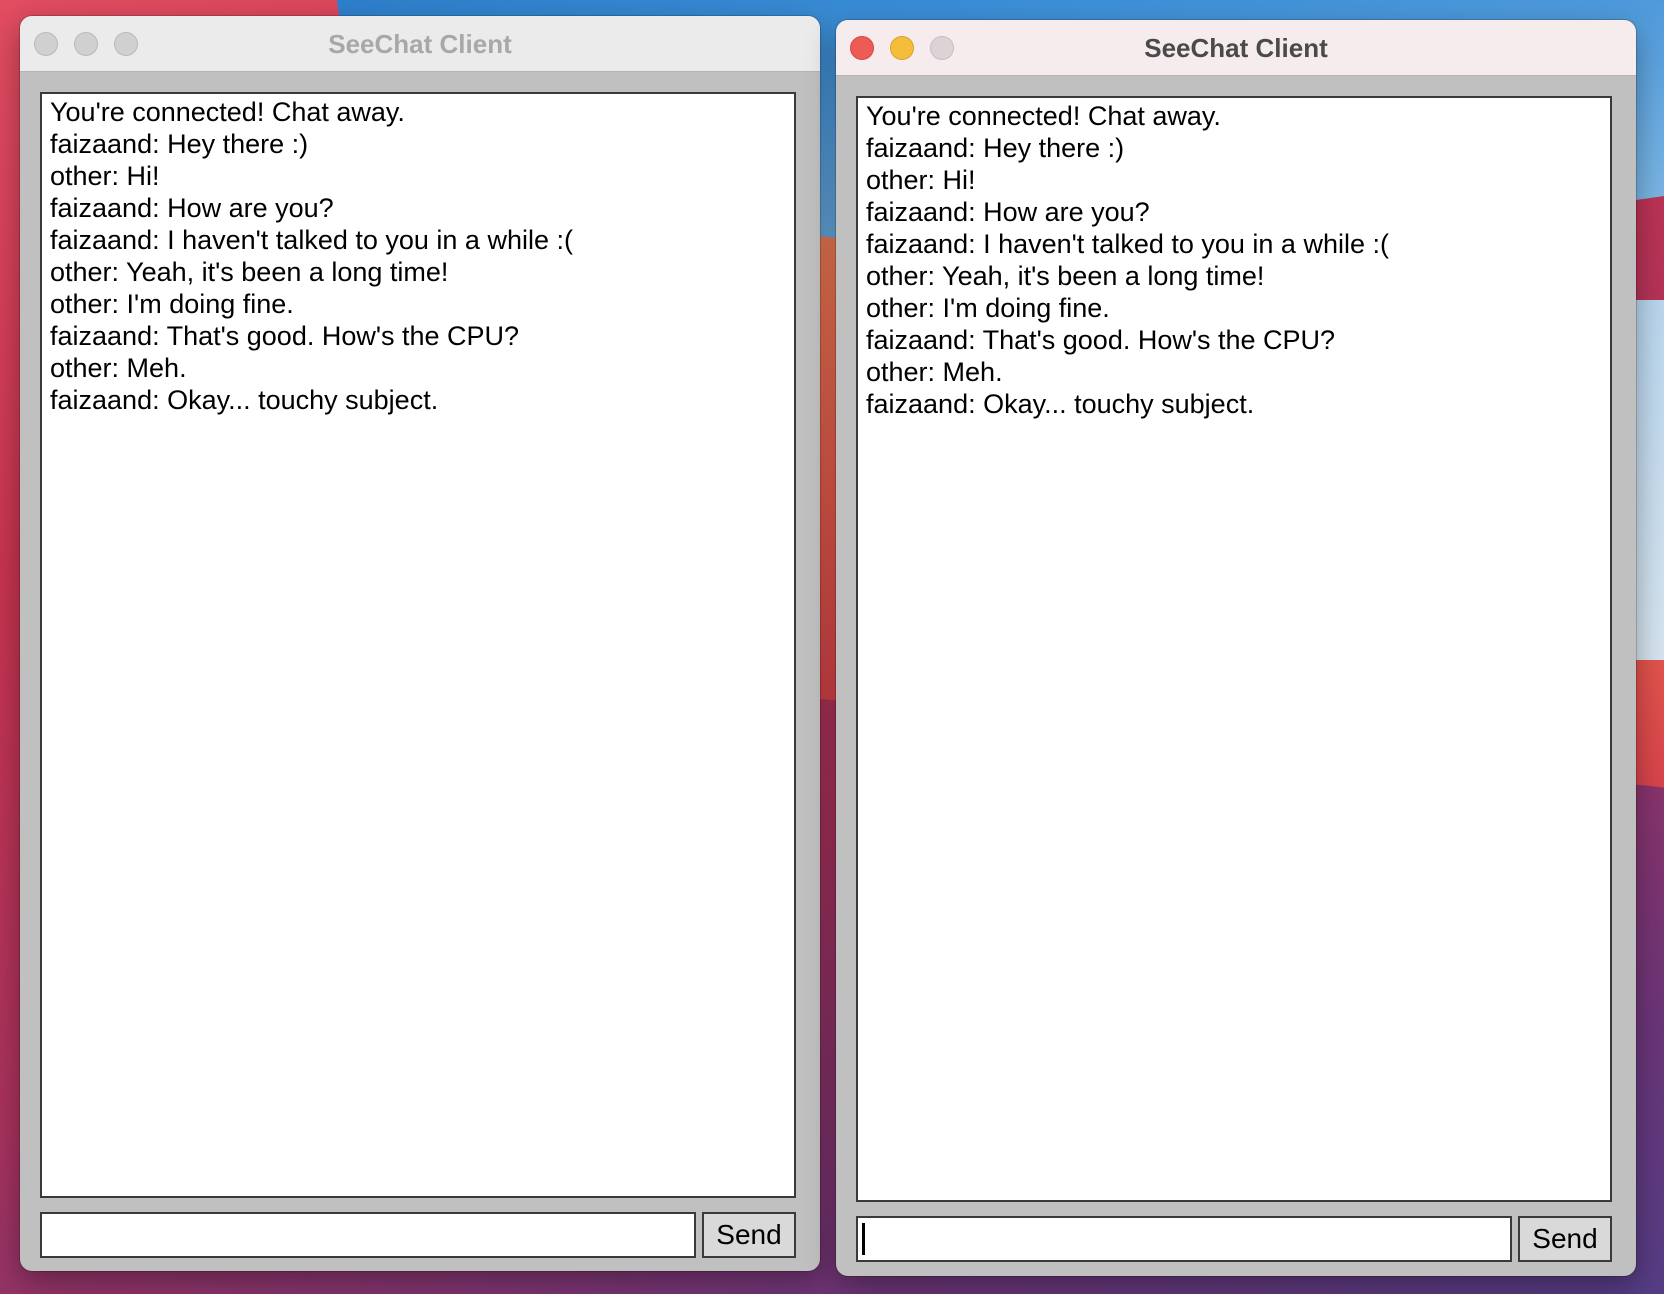 The width and height of the screenshot is (1664, 1294). Describe the element at coordinates (863, 1239) in the screenshot. I see `text-caret` at that location.